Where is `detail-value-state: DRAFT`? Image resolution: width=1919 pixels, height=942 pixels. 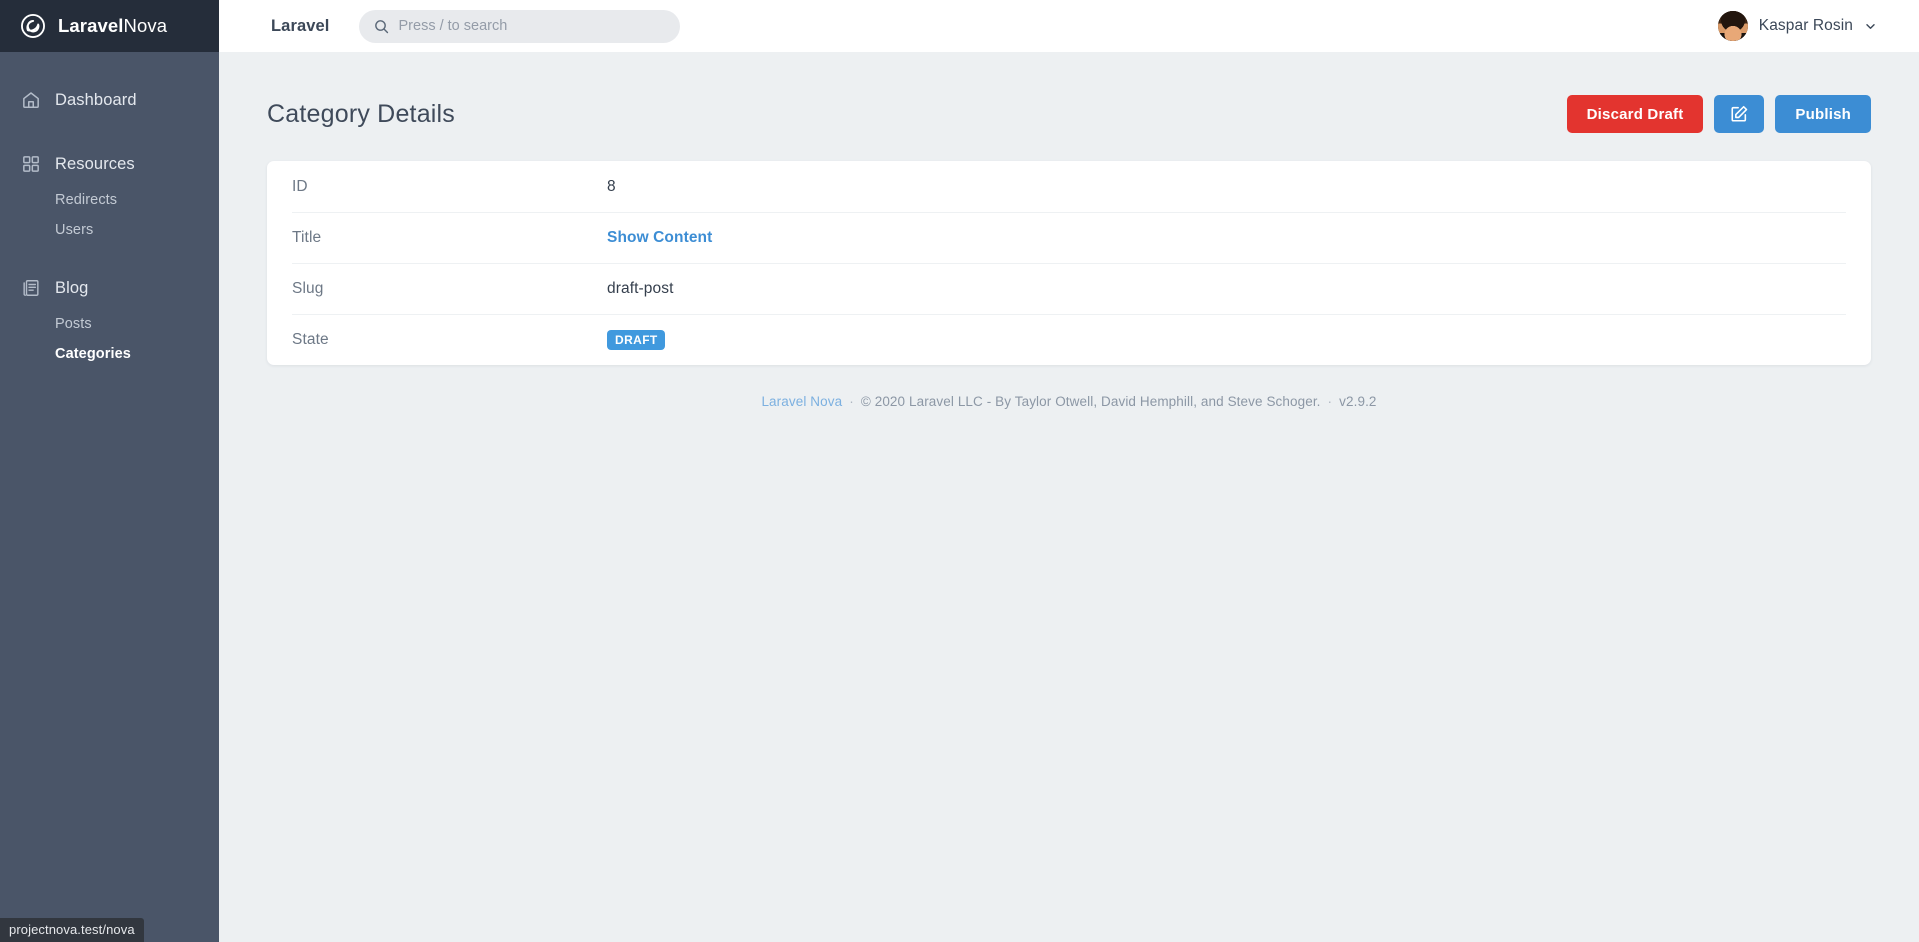
detail-value-state: DRAFT is located at coordinates (636, 339).